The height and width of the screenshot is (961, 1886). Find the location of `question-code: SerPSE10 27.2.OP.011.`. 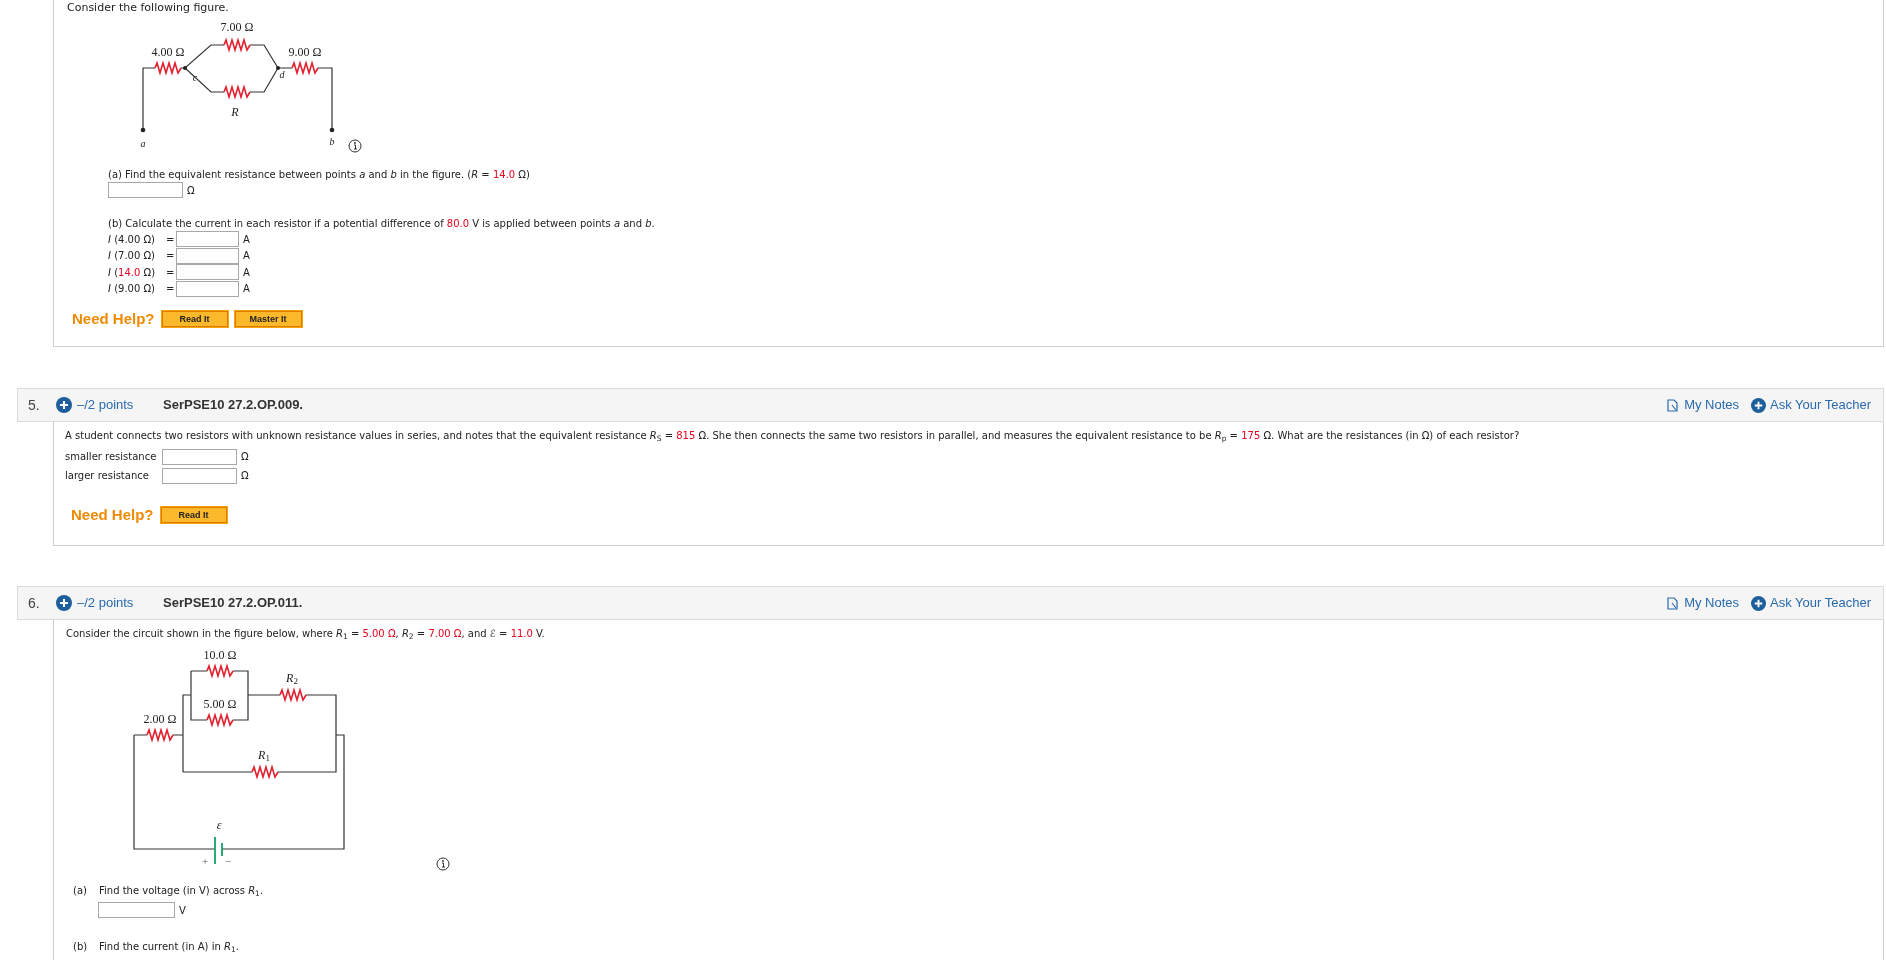

question-code: SerPSE10 27.2.OP.011. is located at coordinates (233, 603).